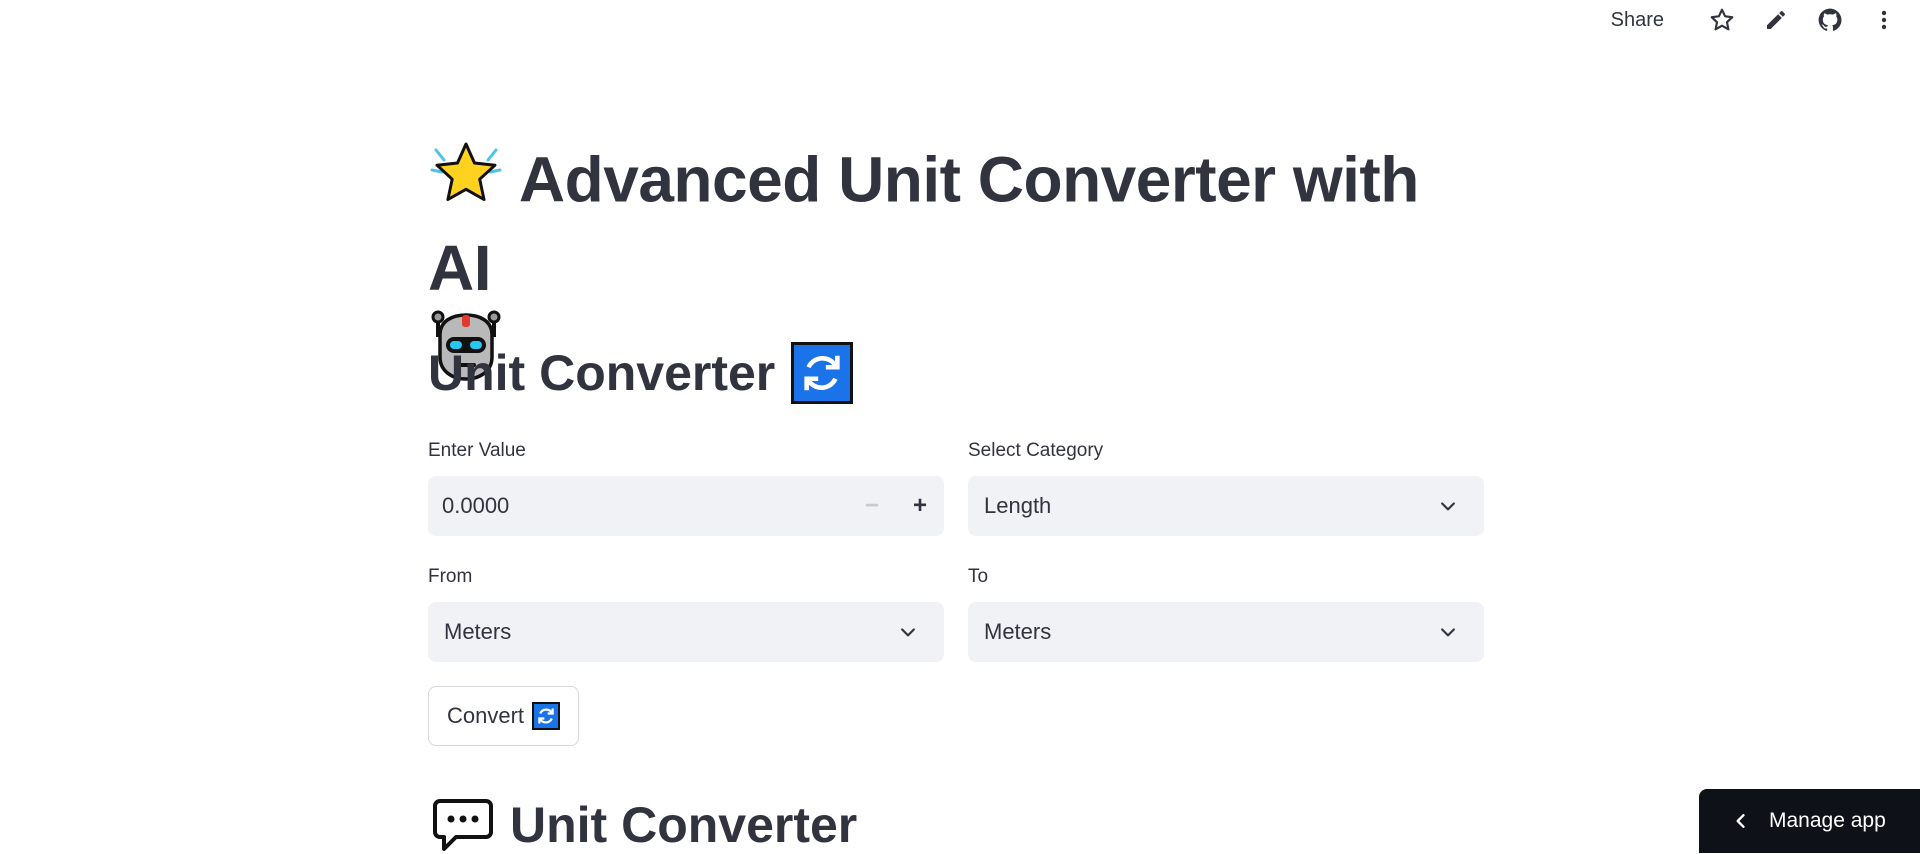 This screenshot has width=1920, height=854. Describe the element at coordinates (466, 184) in the screenshot. I see `sparkle-star-icon` at that location.